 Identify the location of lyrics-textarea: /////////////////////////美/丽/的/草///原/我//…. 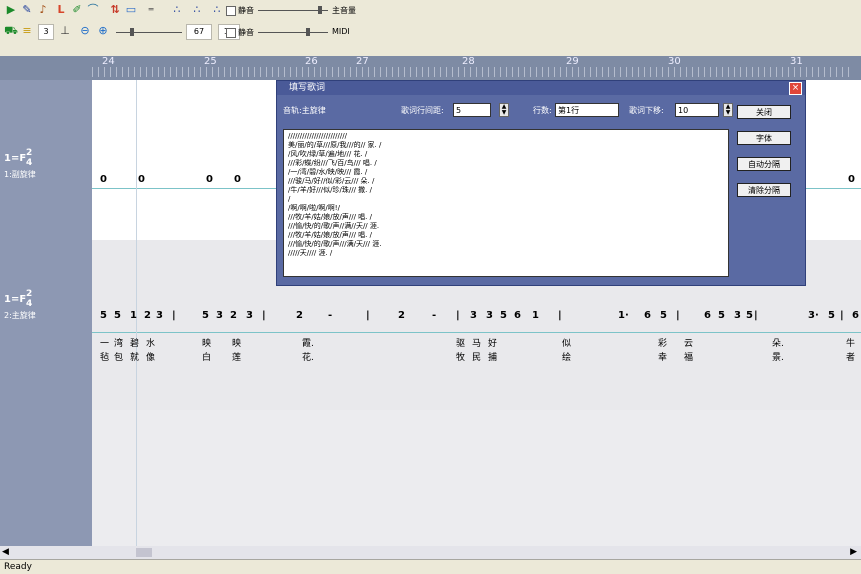
(506, 203).